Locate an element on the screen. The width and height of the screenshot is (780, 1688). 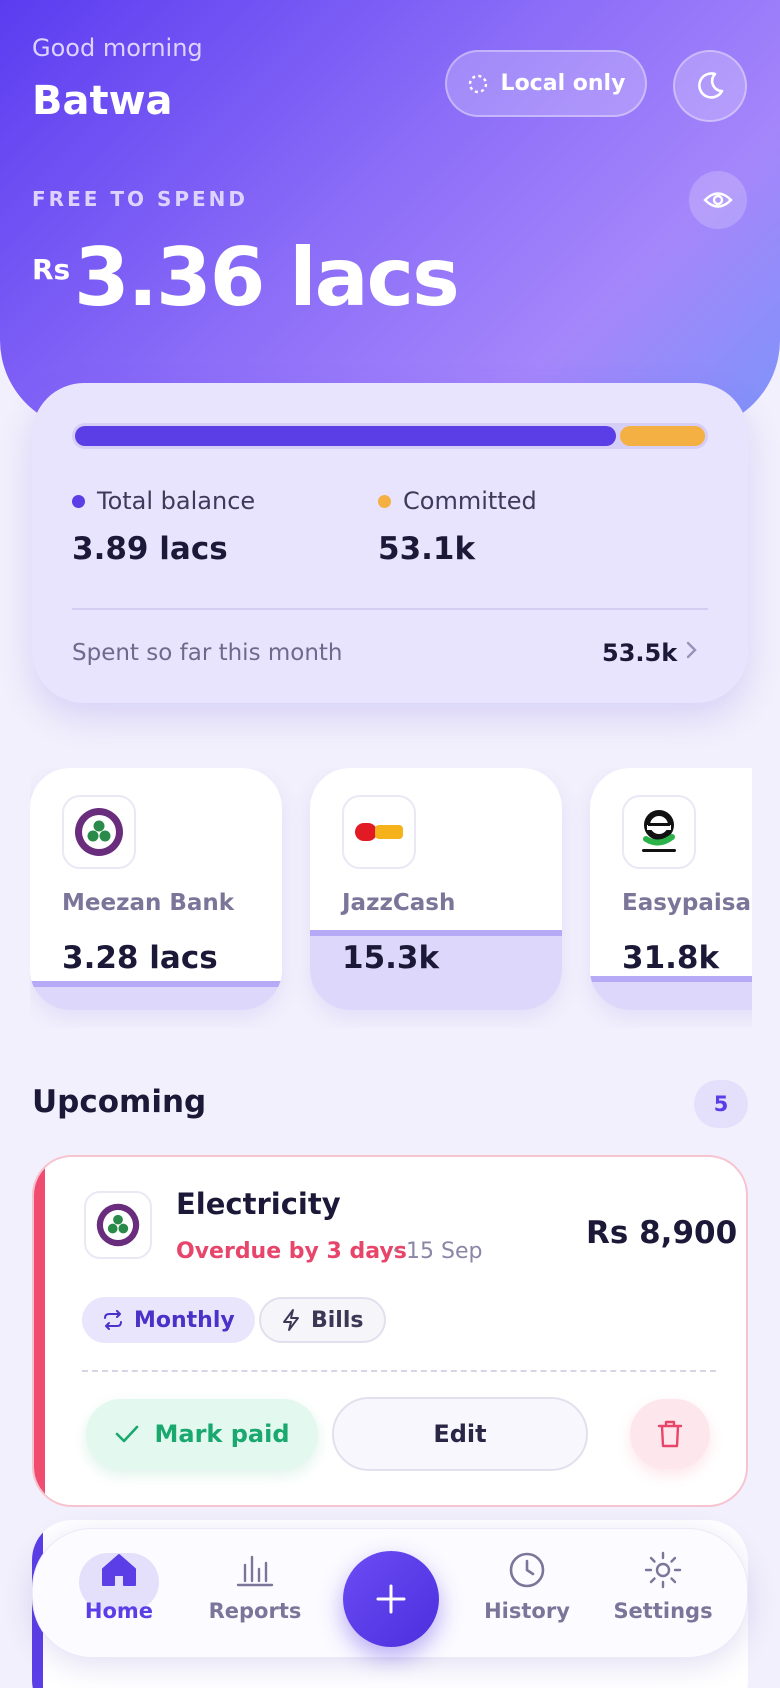
repeat-label: Monthly is located at coordinates (184, 1320).